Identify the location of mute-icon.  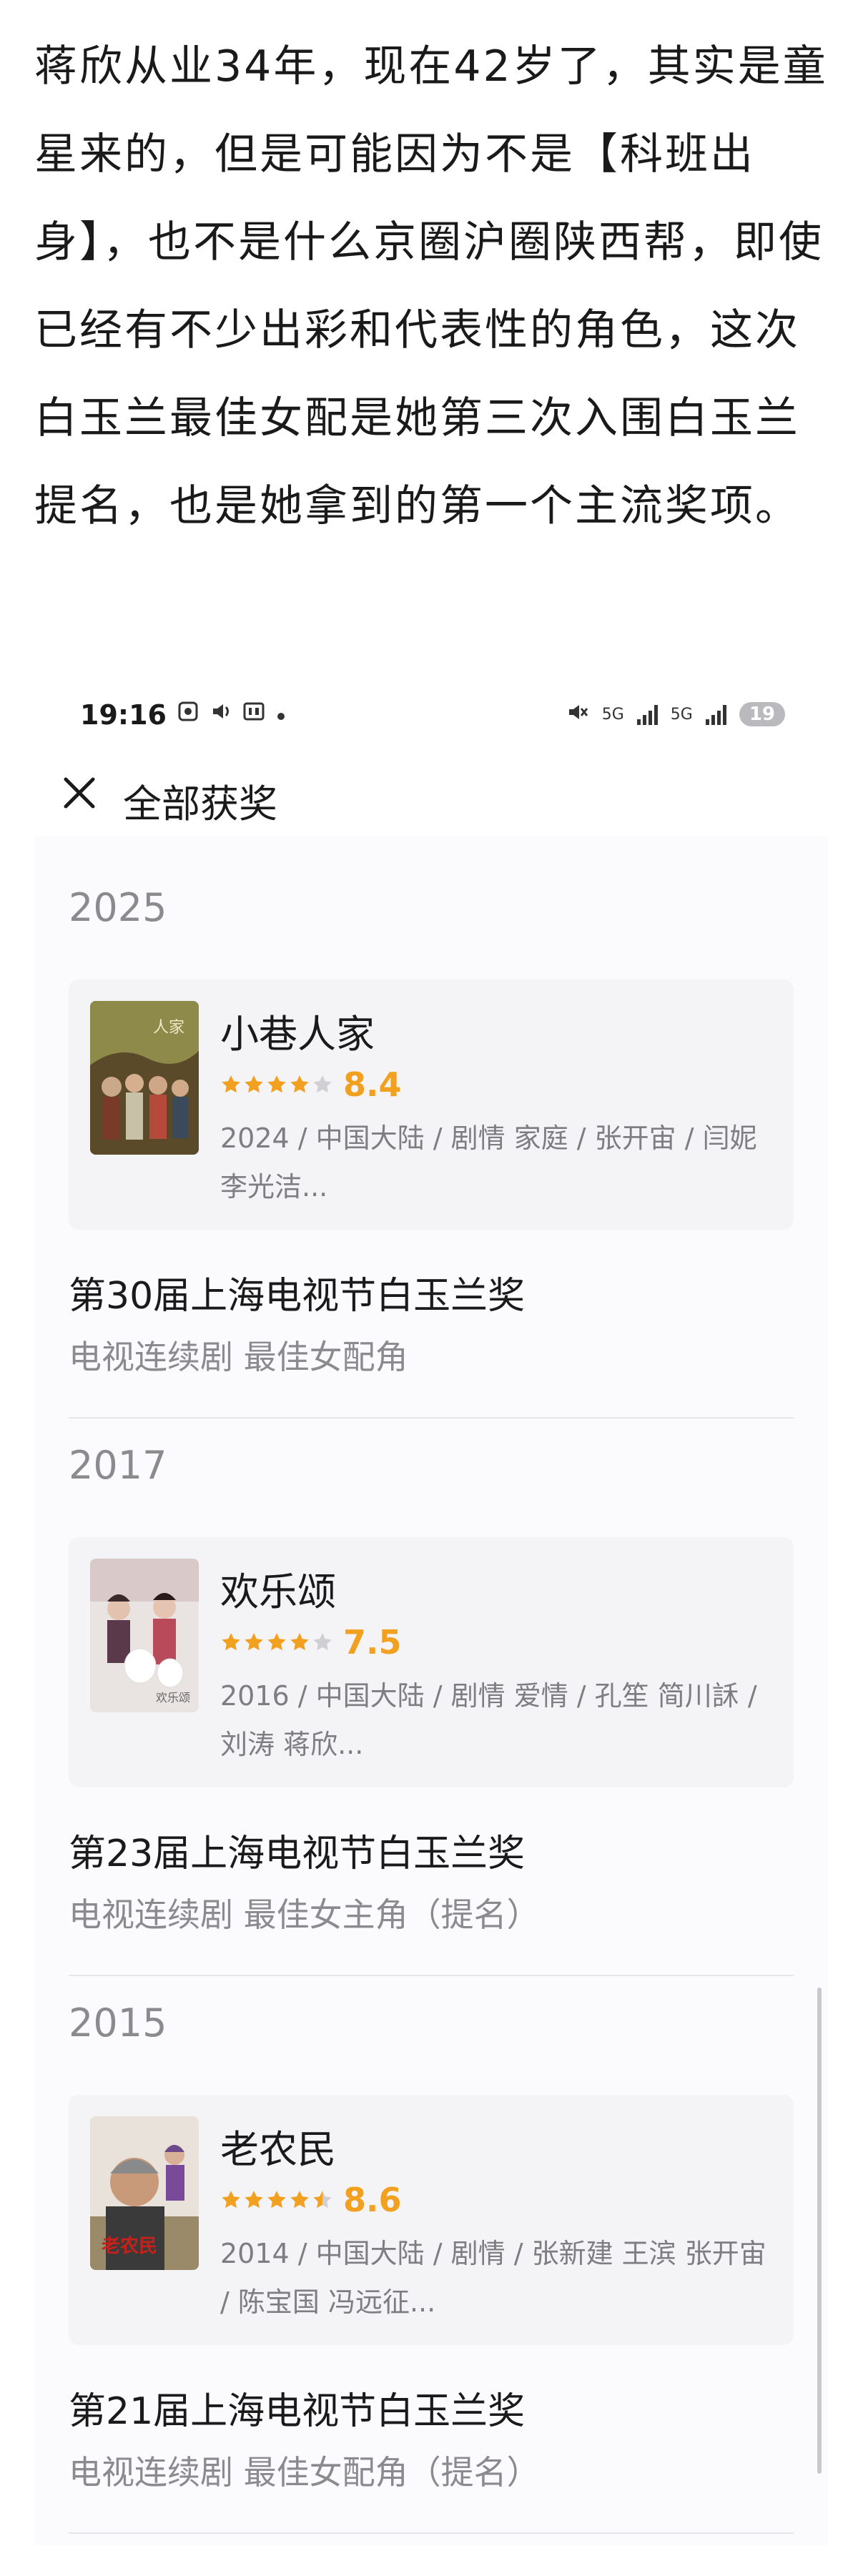
(577, 714).